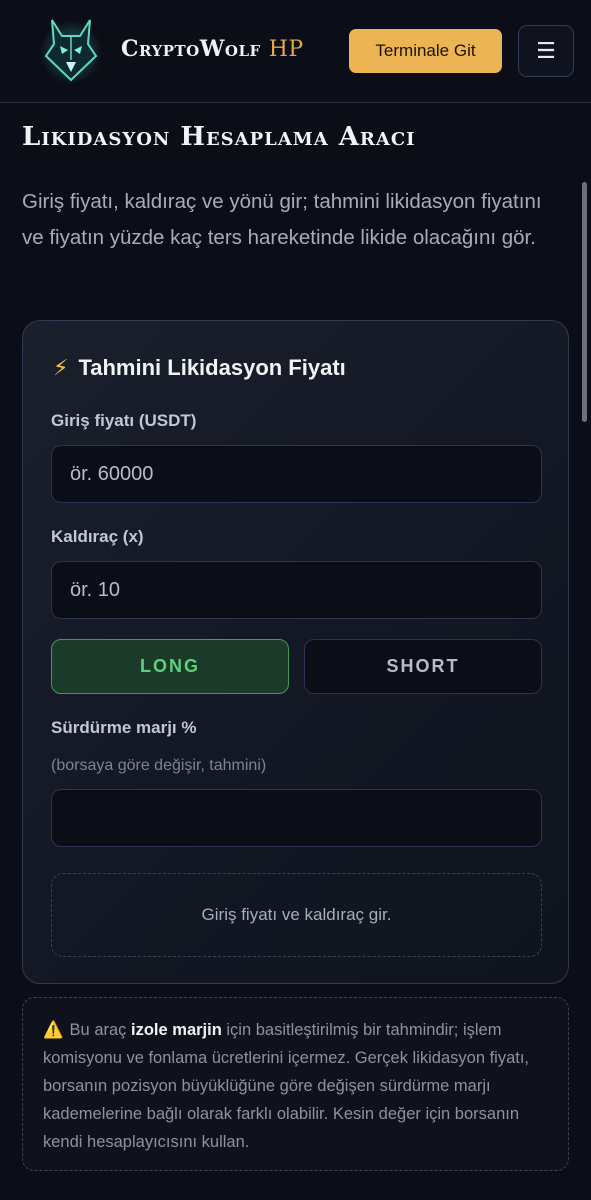 This screenshot has height=1200, width=591. I want to click on disclaimer-highlight: izole marjin, so click(176, 1030).